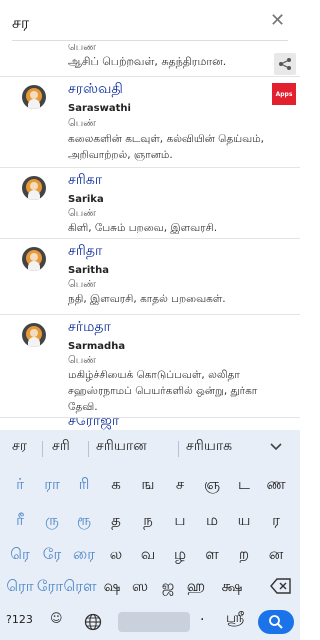 This screenshot has width=320, height=640. I want to click on key: க, so click(116, 485).